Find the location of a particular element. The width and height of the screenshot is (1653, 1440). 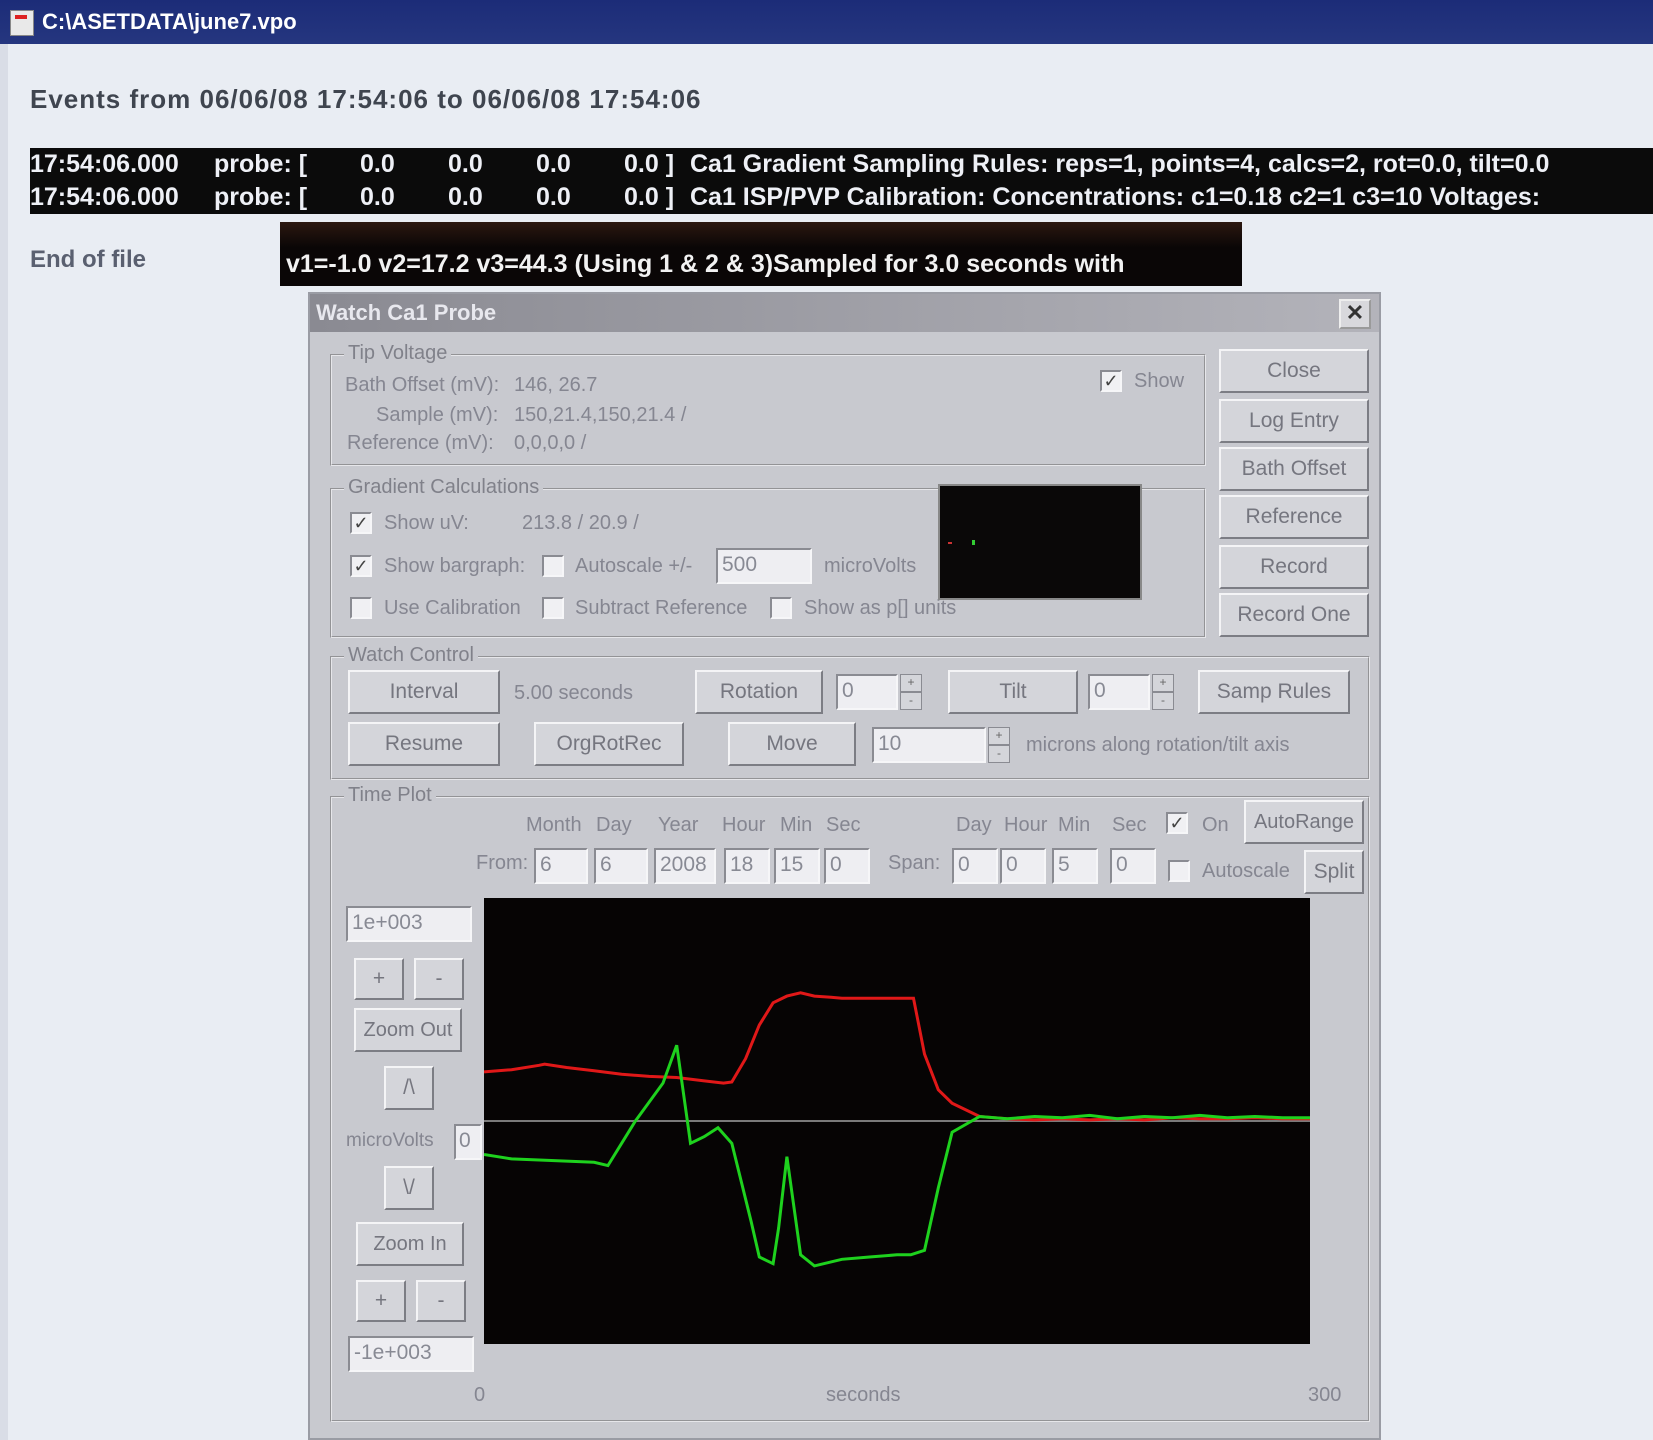

move-spin-down: - is located at coordinates (999, 754).